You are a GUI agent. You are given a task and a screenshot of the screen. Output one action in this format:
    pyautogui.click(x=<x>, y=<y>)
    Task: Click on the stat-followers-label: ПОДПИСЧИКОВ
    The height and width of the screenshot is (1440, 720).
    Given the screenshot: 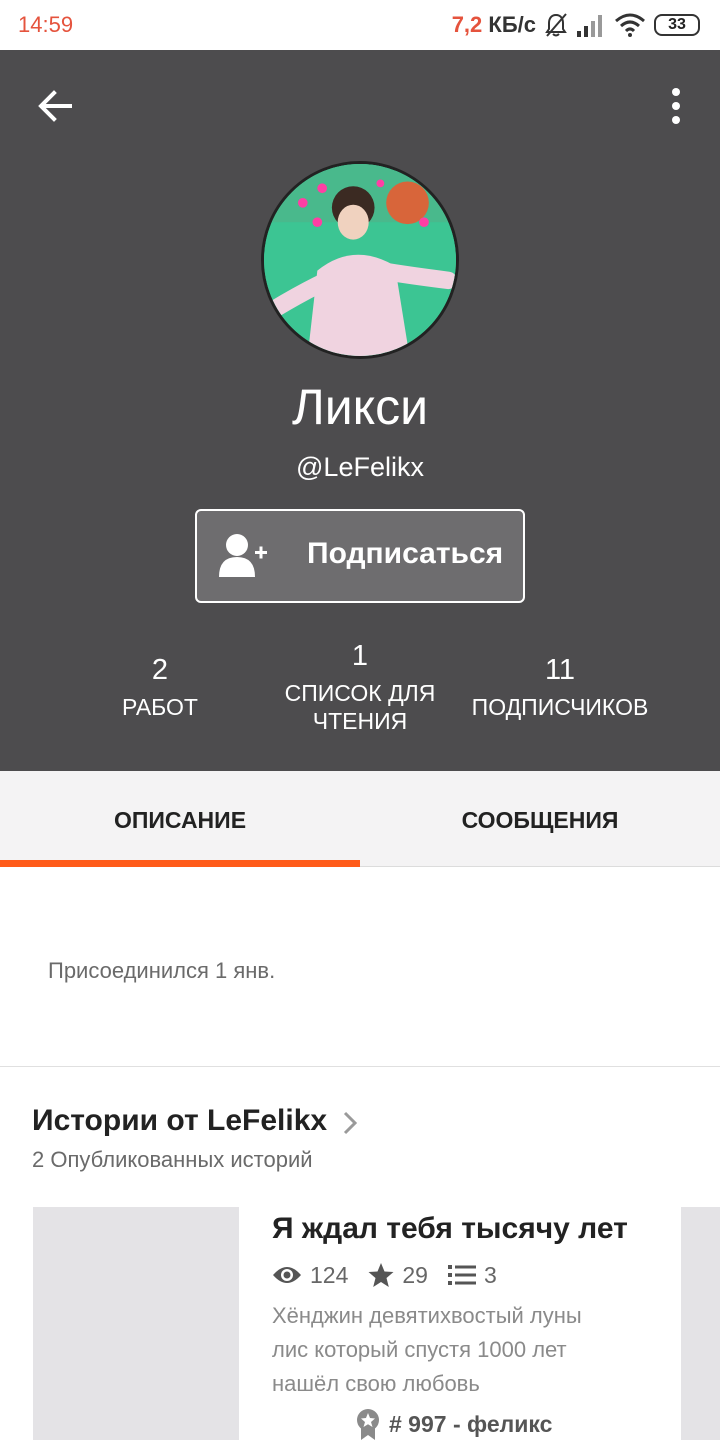 What is the action you would take?
    pyautogui.click(x=560, y=707)
    